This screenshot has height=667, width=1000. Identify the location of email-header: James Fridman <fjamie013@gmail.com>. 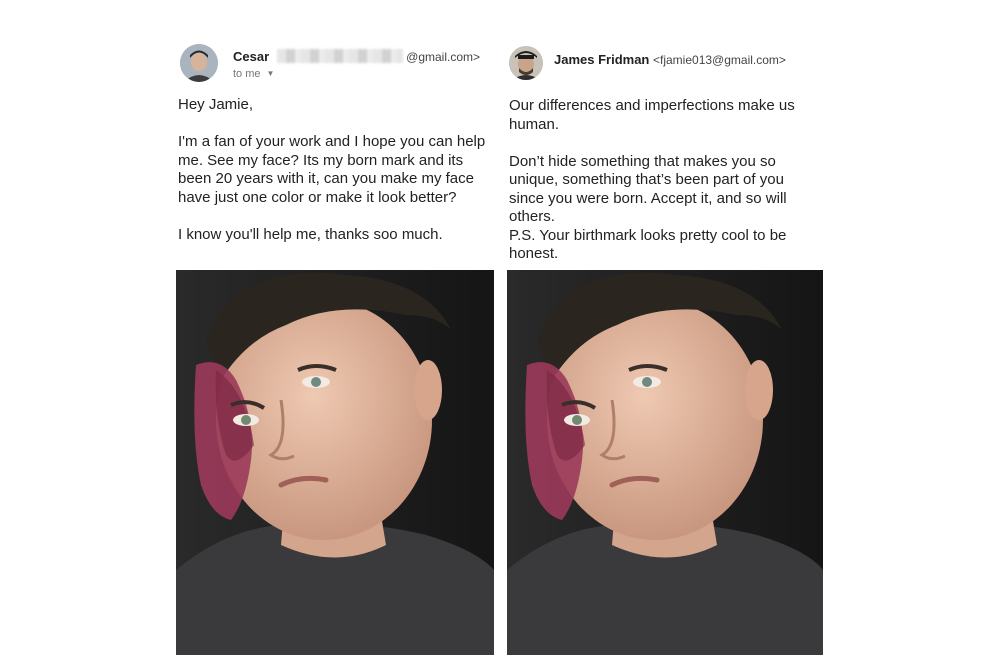
(666, 65).